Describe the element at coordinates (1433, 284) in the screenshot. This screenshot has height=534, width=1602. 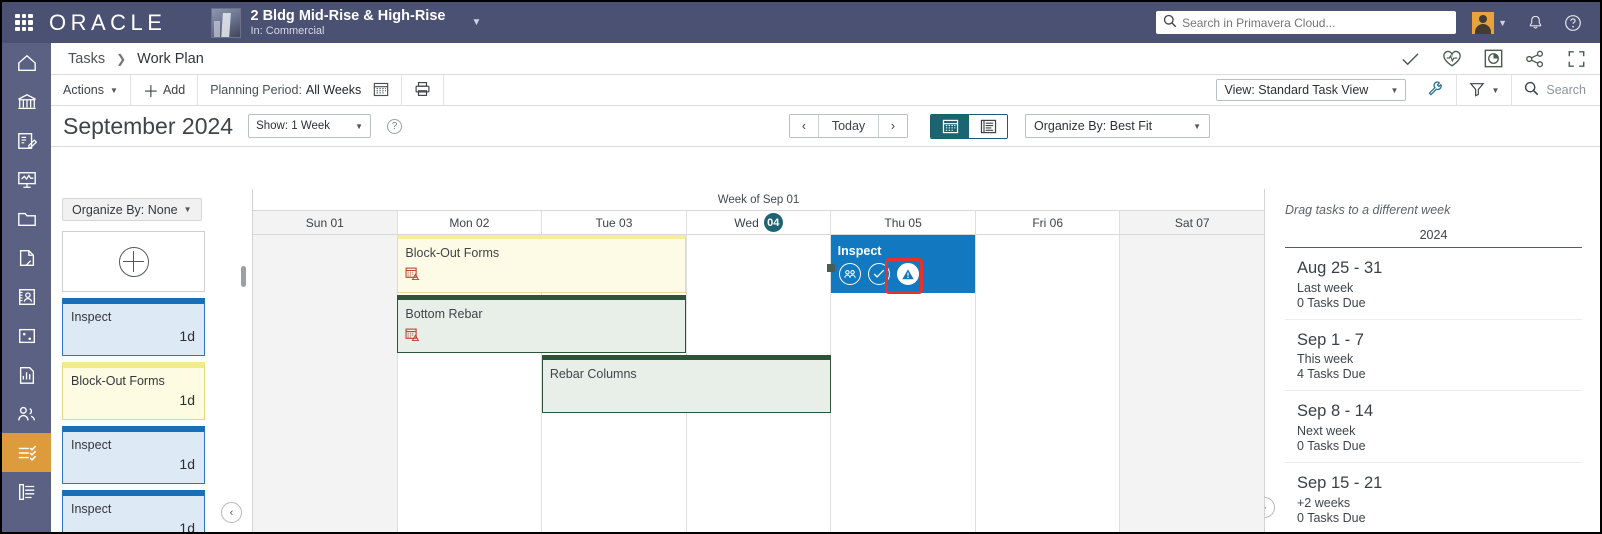
I see `week-list-item: Aug 25 - 31 Last week 0 Tasks Due` at that location.